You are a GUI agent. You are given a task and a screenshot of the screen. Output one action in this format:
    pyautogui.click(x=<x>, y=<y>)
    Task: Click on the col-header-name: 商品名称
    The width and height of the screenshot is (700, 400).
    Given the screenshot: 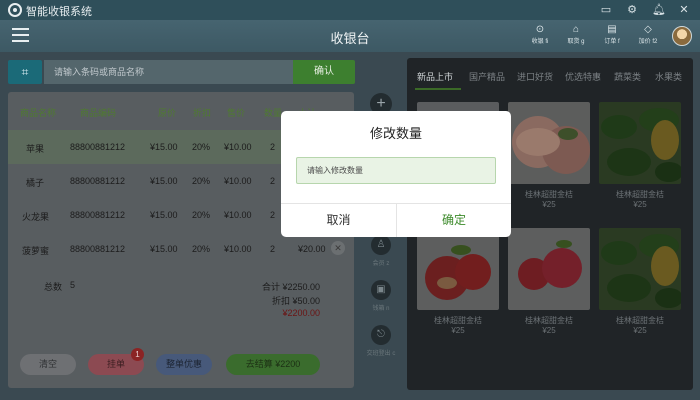 What is the action you would take?
    pyautogui.click(x=38, y=113)
    